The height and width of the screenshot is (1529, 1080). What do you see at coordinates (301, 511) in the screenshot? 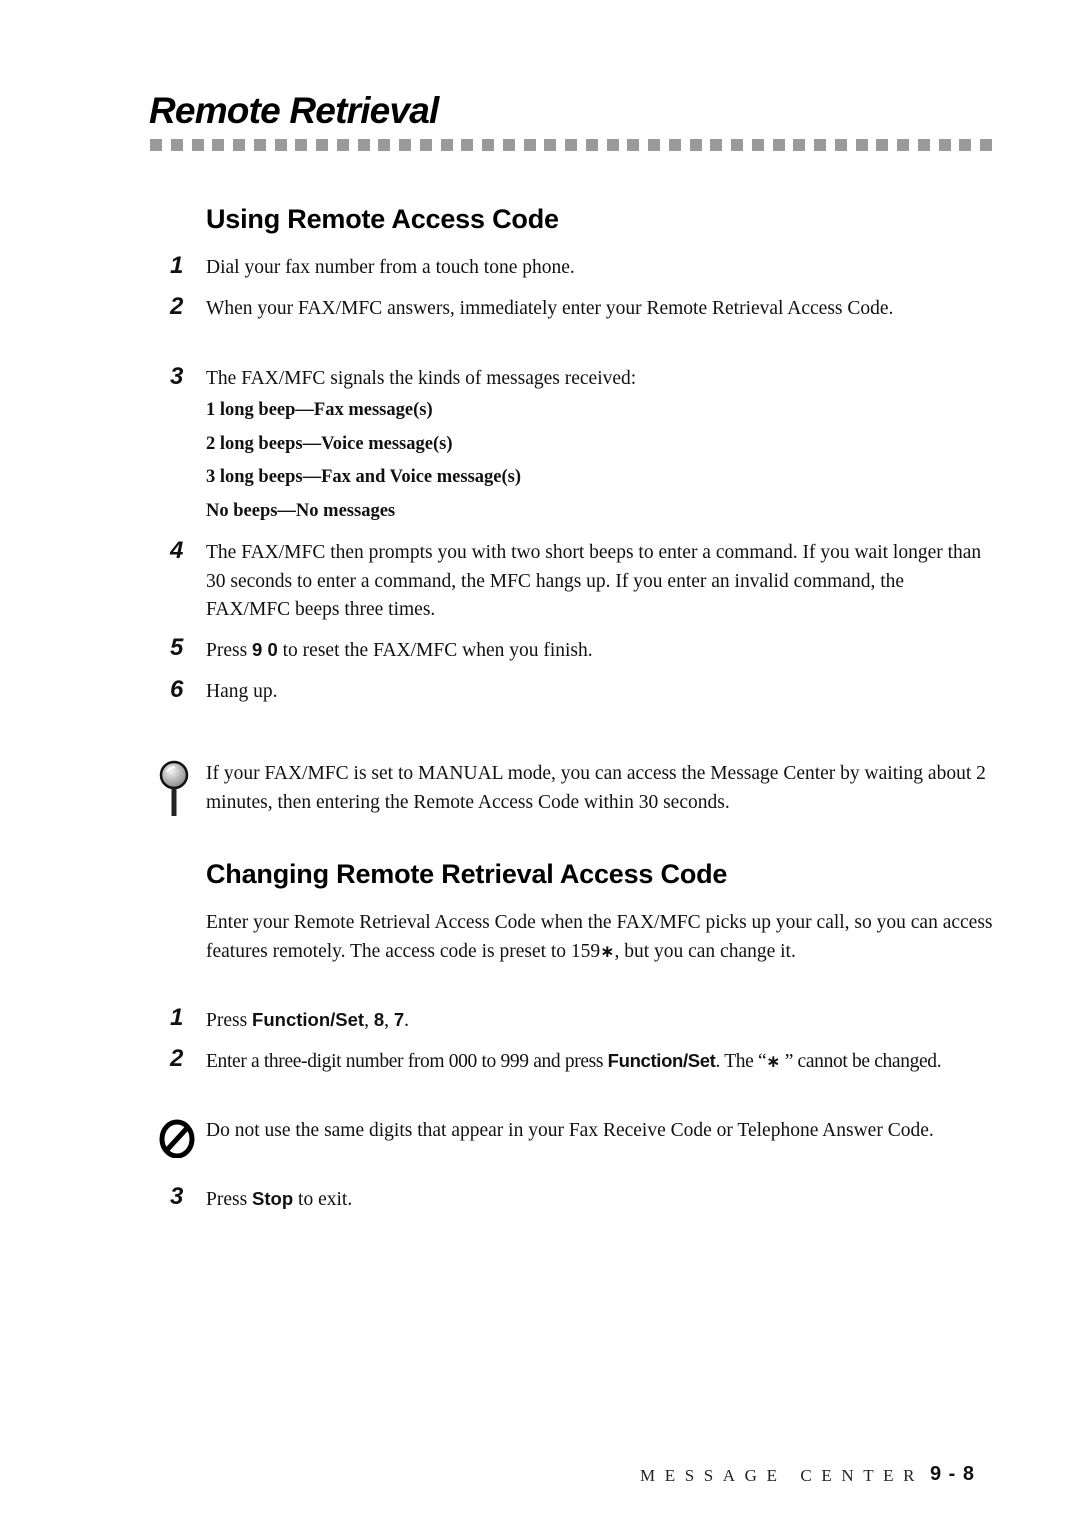
I see `beep-signal-item: No beeps—No messages` at bounding box center [301, 511].